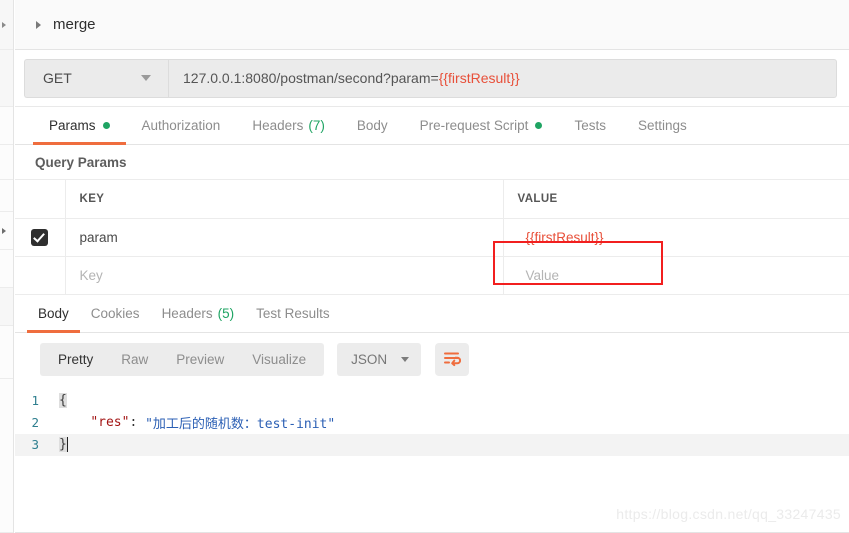  What do you see at coordinates (187, 313) in the screenshot?
I see `response-tab-headers-label: Headers` at bounding box center [187, 313].